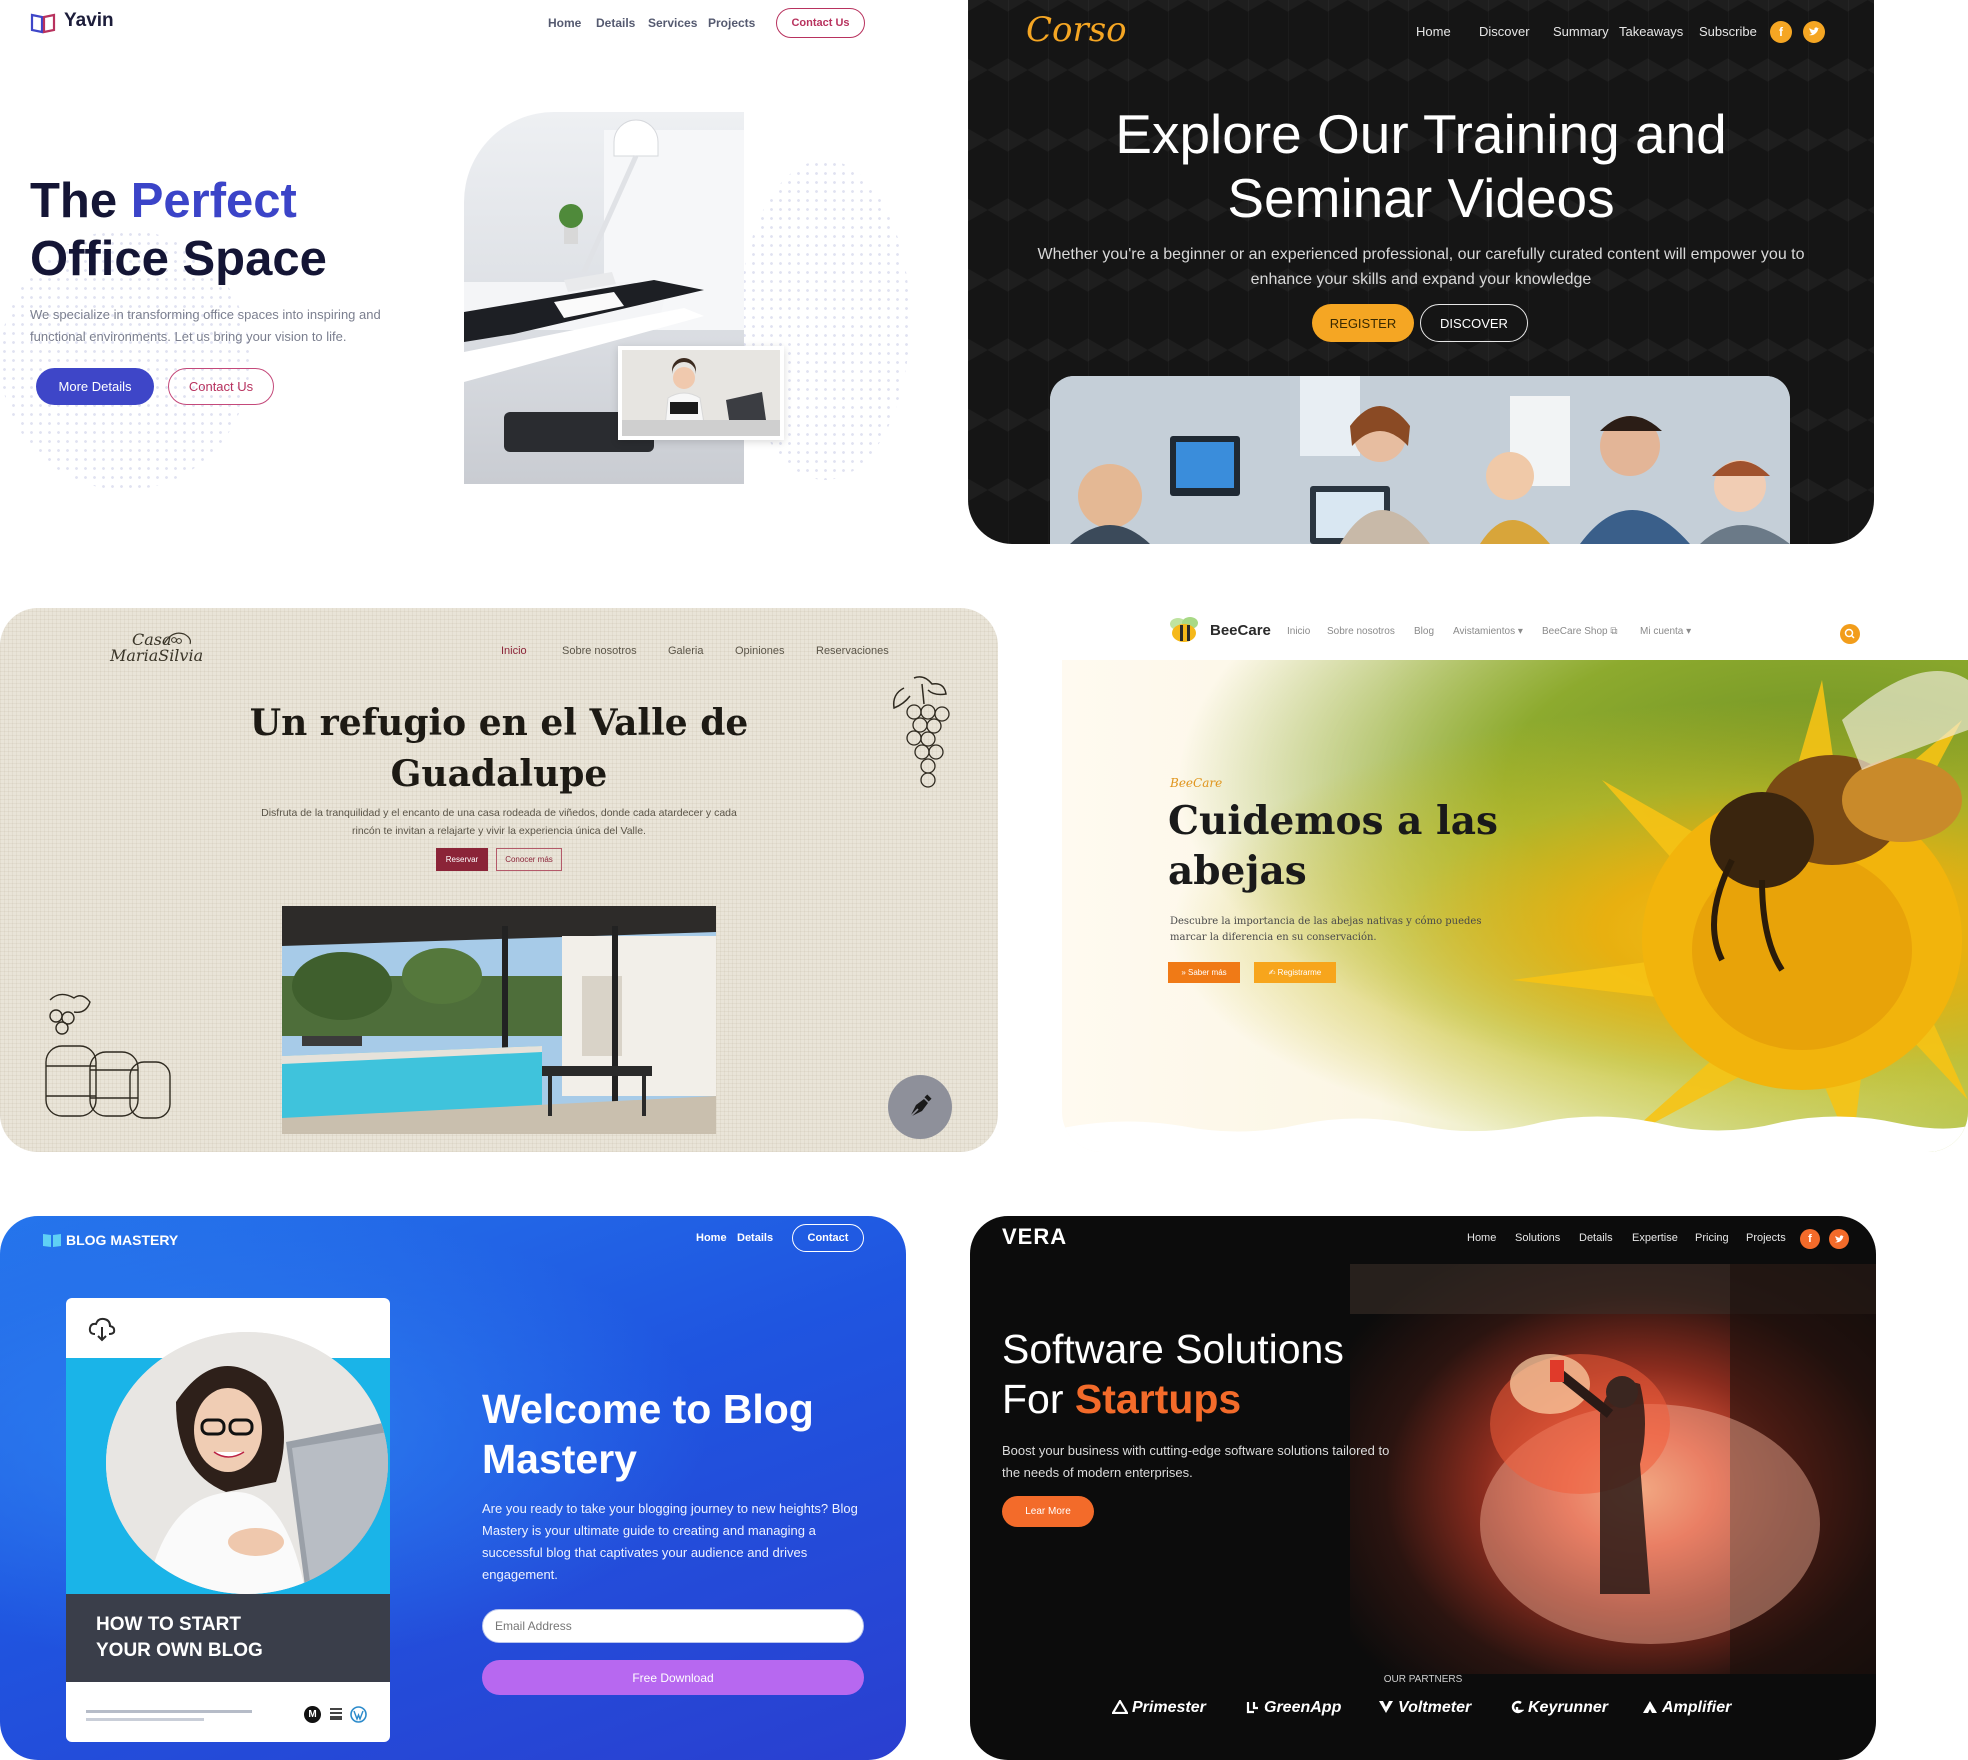 This screenshot has width=1968, height=1760. I want to click on nav-summary: Summary, so click(1581, 31).